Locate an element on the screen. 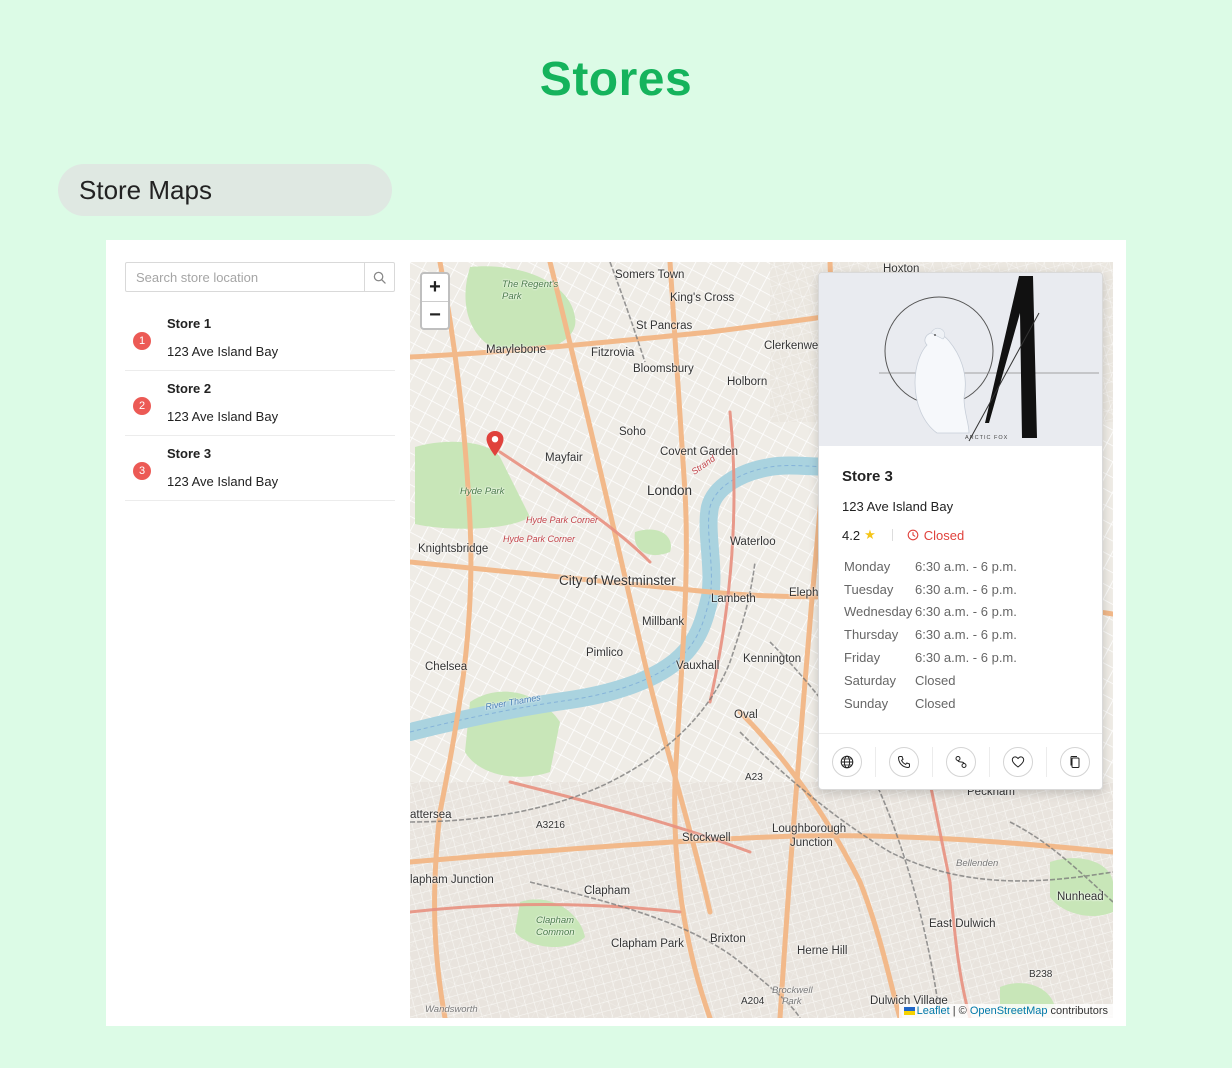  copy-button is located at coordinates (1074, 761).